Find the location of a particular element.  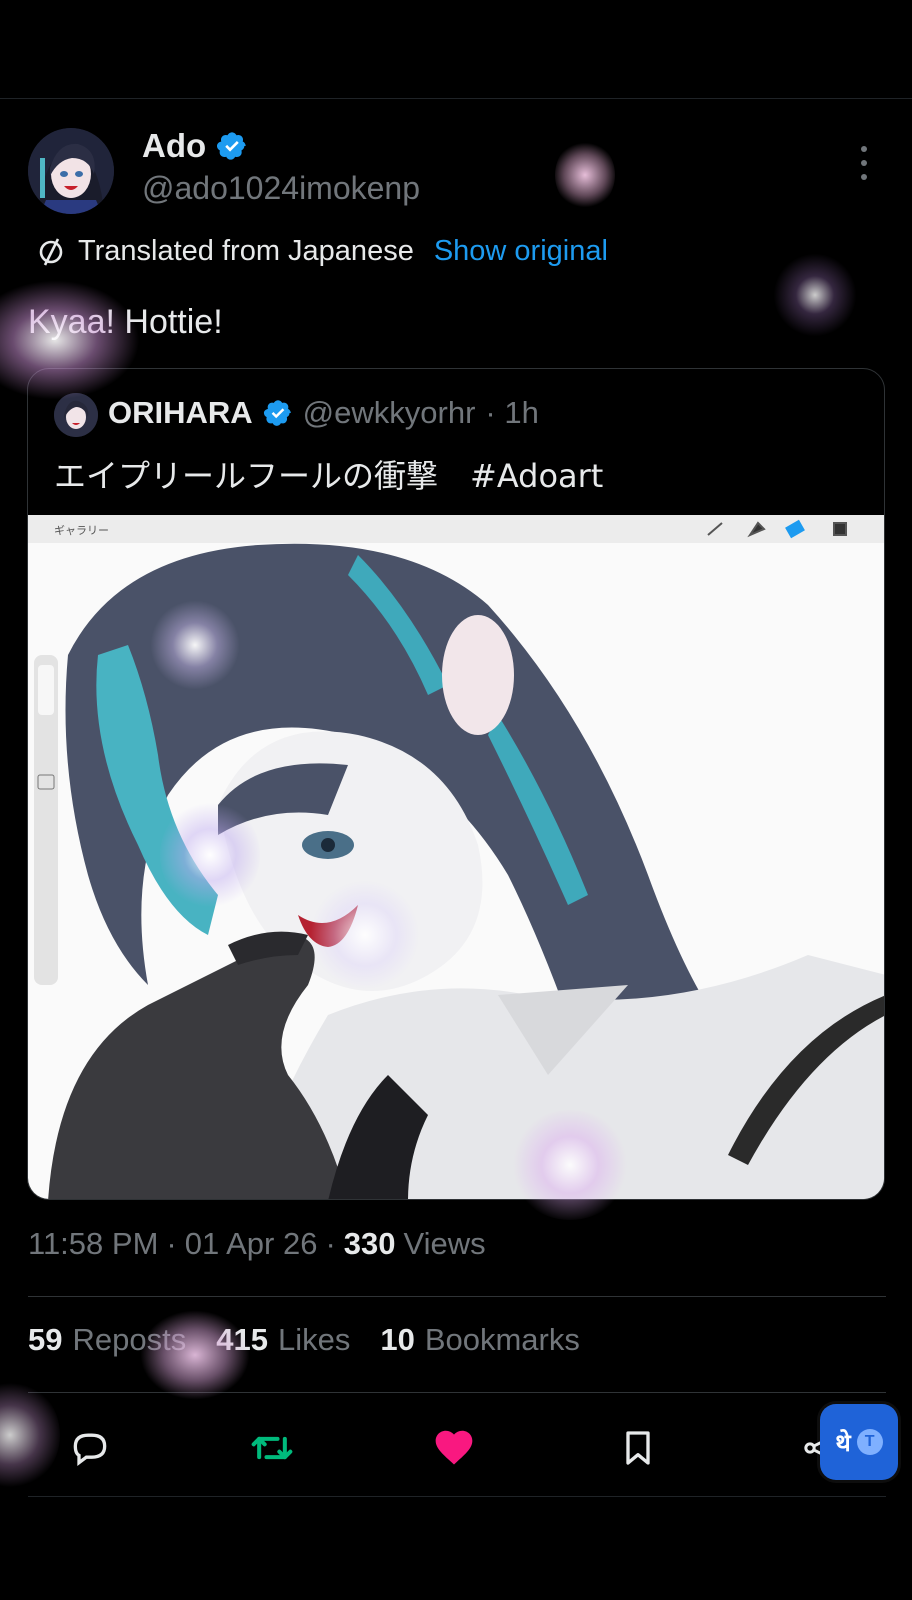

tweet-time: 11:58 PM is located at coordinates (93, 1243).